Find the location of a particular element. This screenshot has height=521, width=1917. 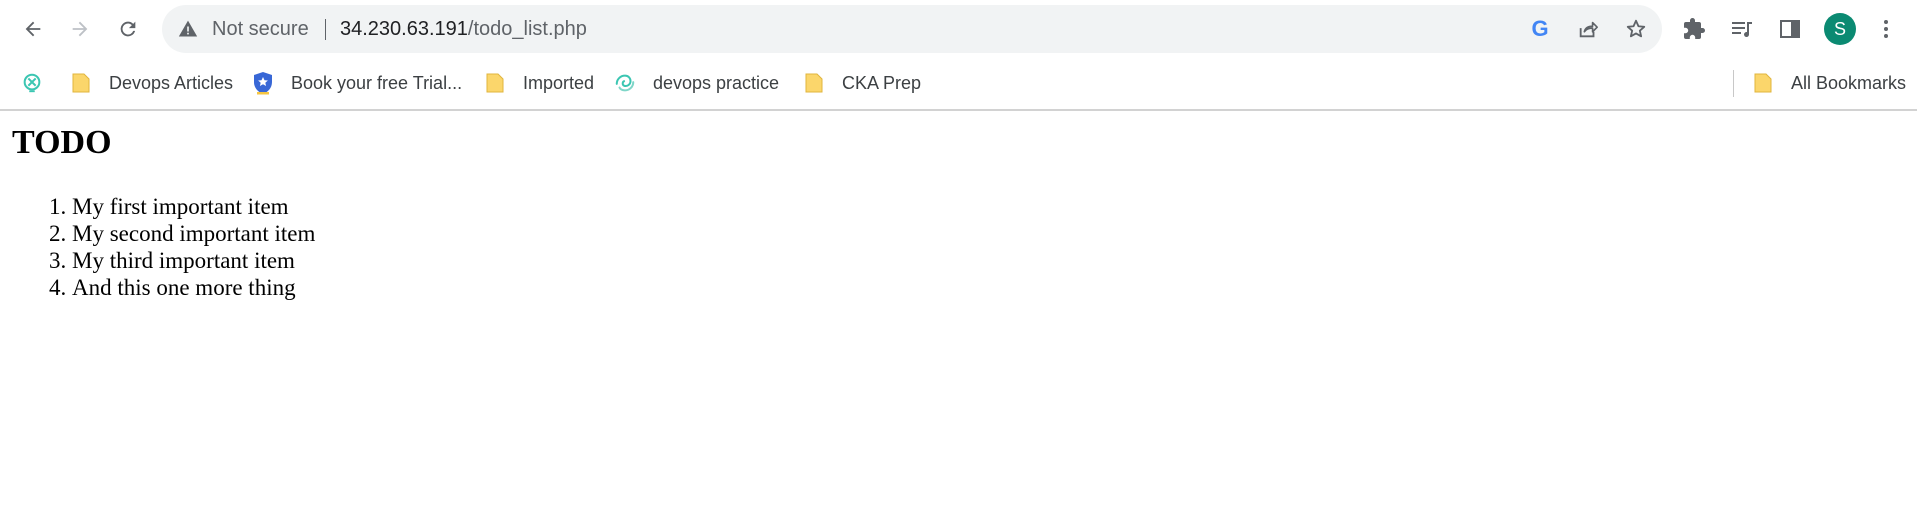

security-status-text: Not secure is located at coordinates (260, 29).